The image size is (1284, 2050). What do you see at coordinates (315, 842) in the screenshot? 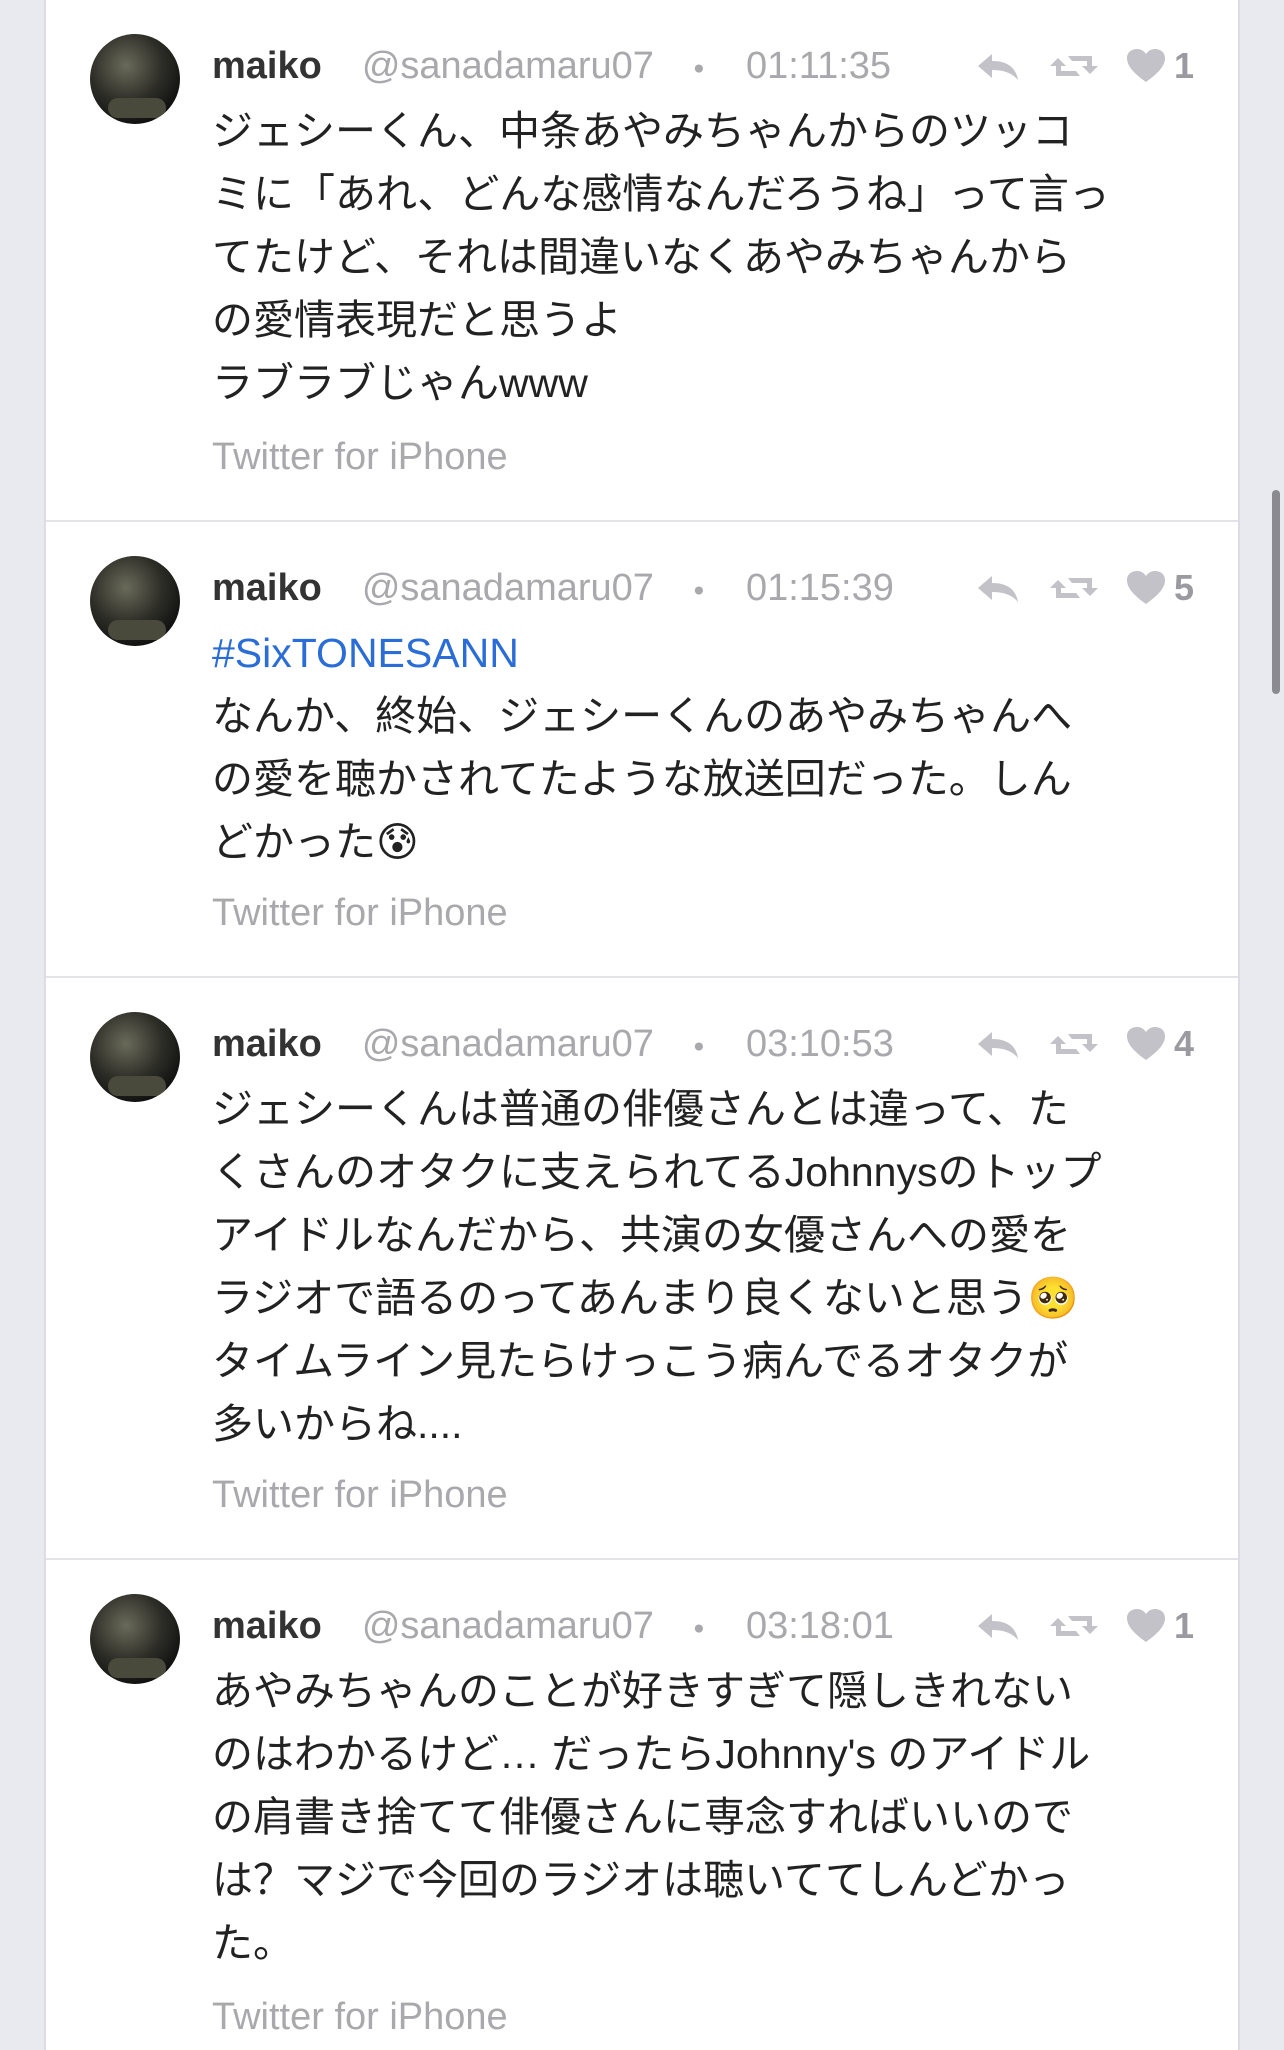
I see `tweet-line: どかった😰` at bounding box center [315, 842].